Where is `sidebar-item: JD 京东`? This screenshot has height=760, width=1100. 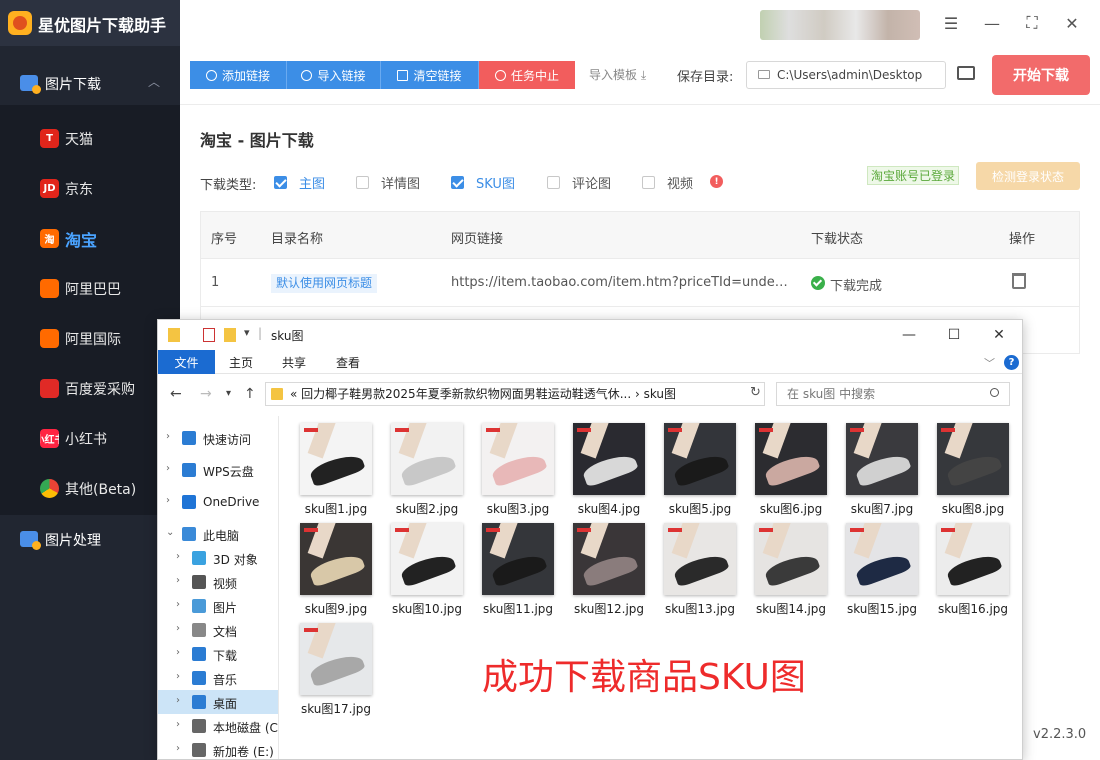
sidebar-item: JD 京东 is located at coordinates (90, 188).